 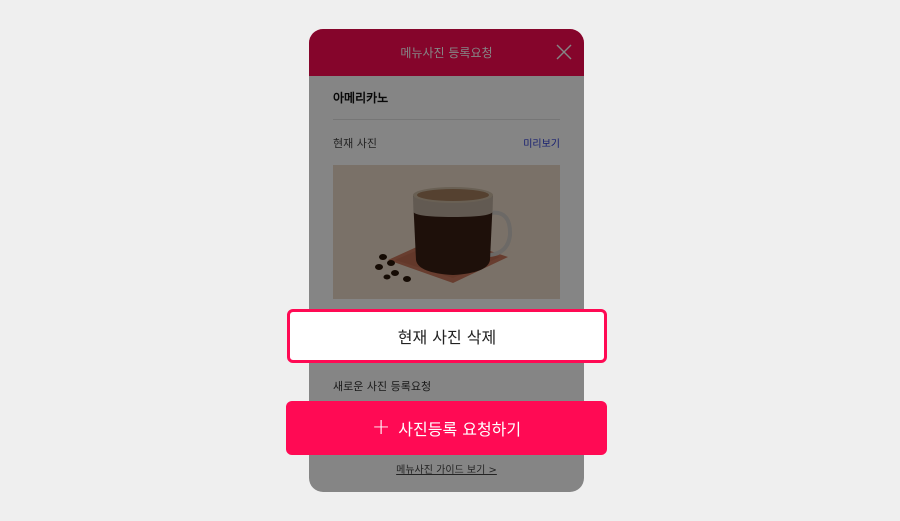 I want to click on plus-icon: +, so click(x=381, y=427).